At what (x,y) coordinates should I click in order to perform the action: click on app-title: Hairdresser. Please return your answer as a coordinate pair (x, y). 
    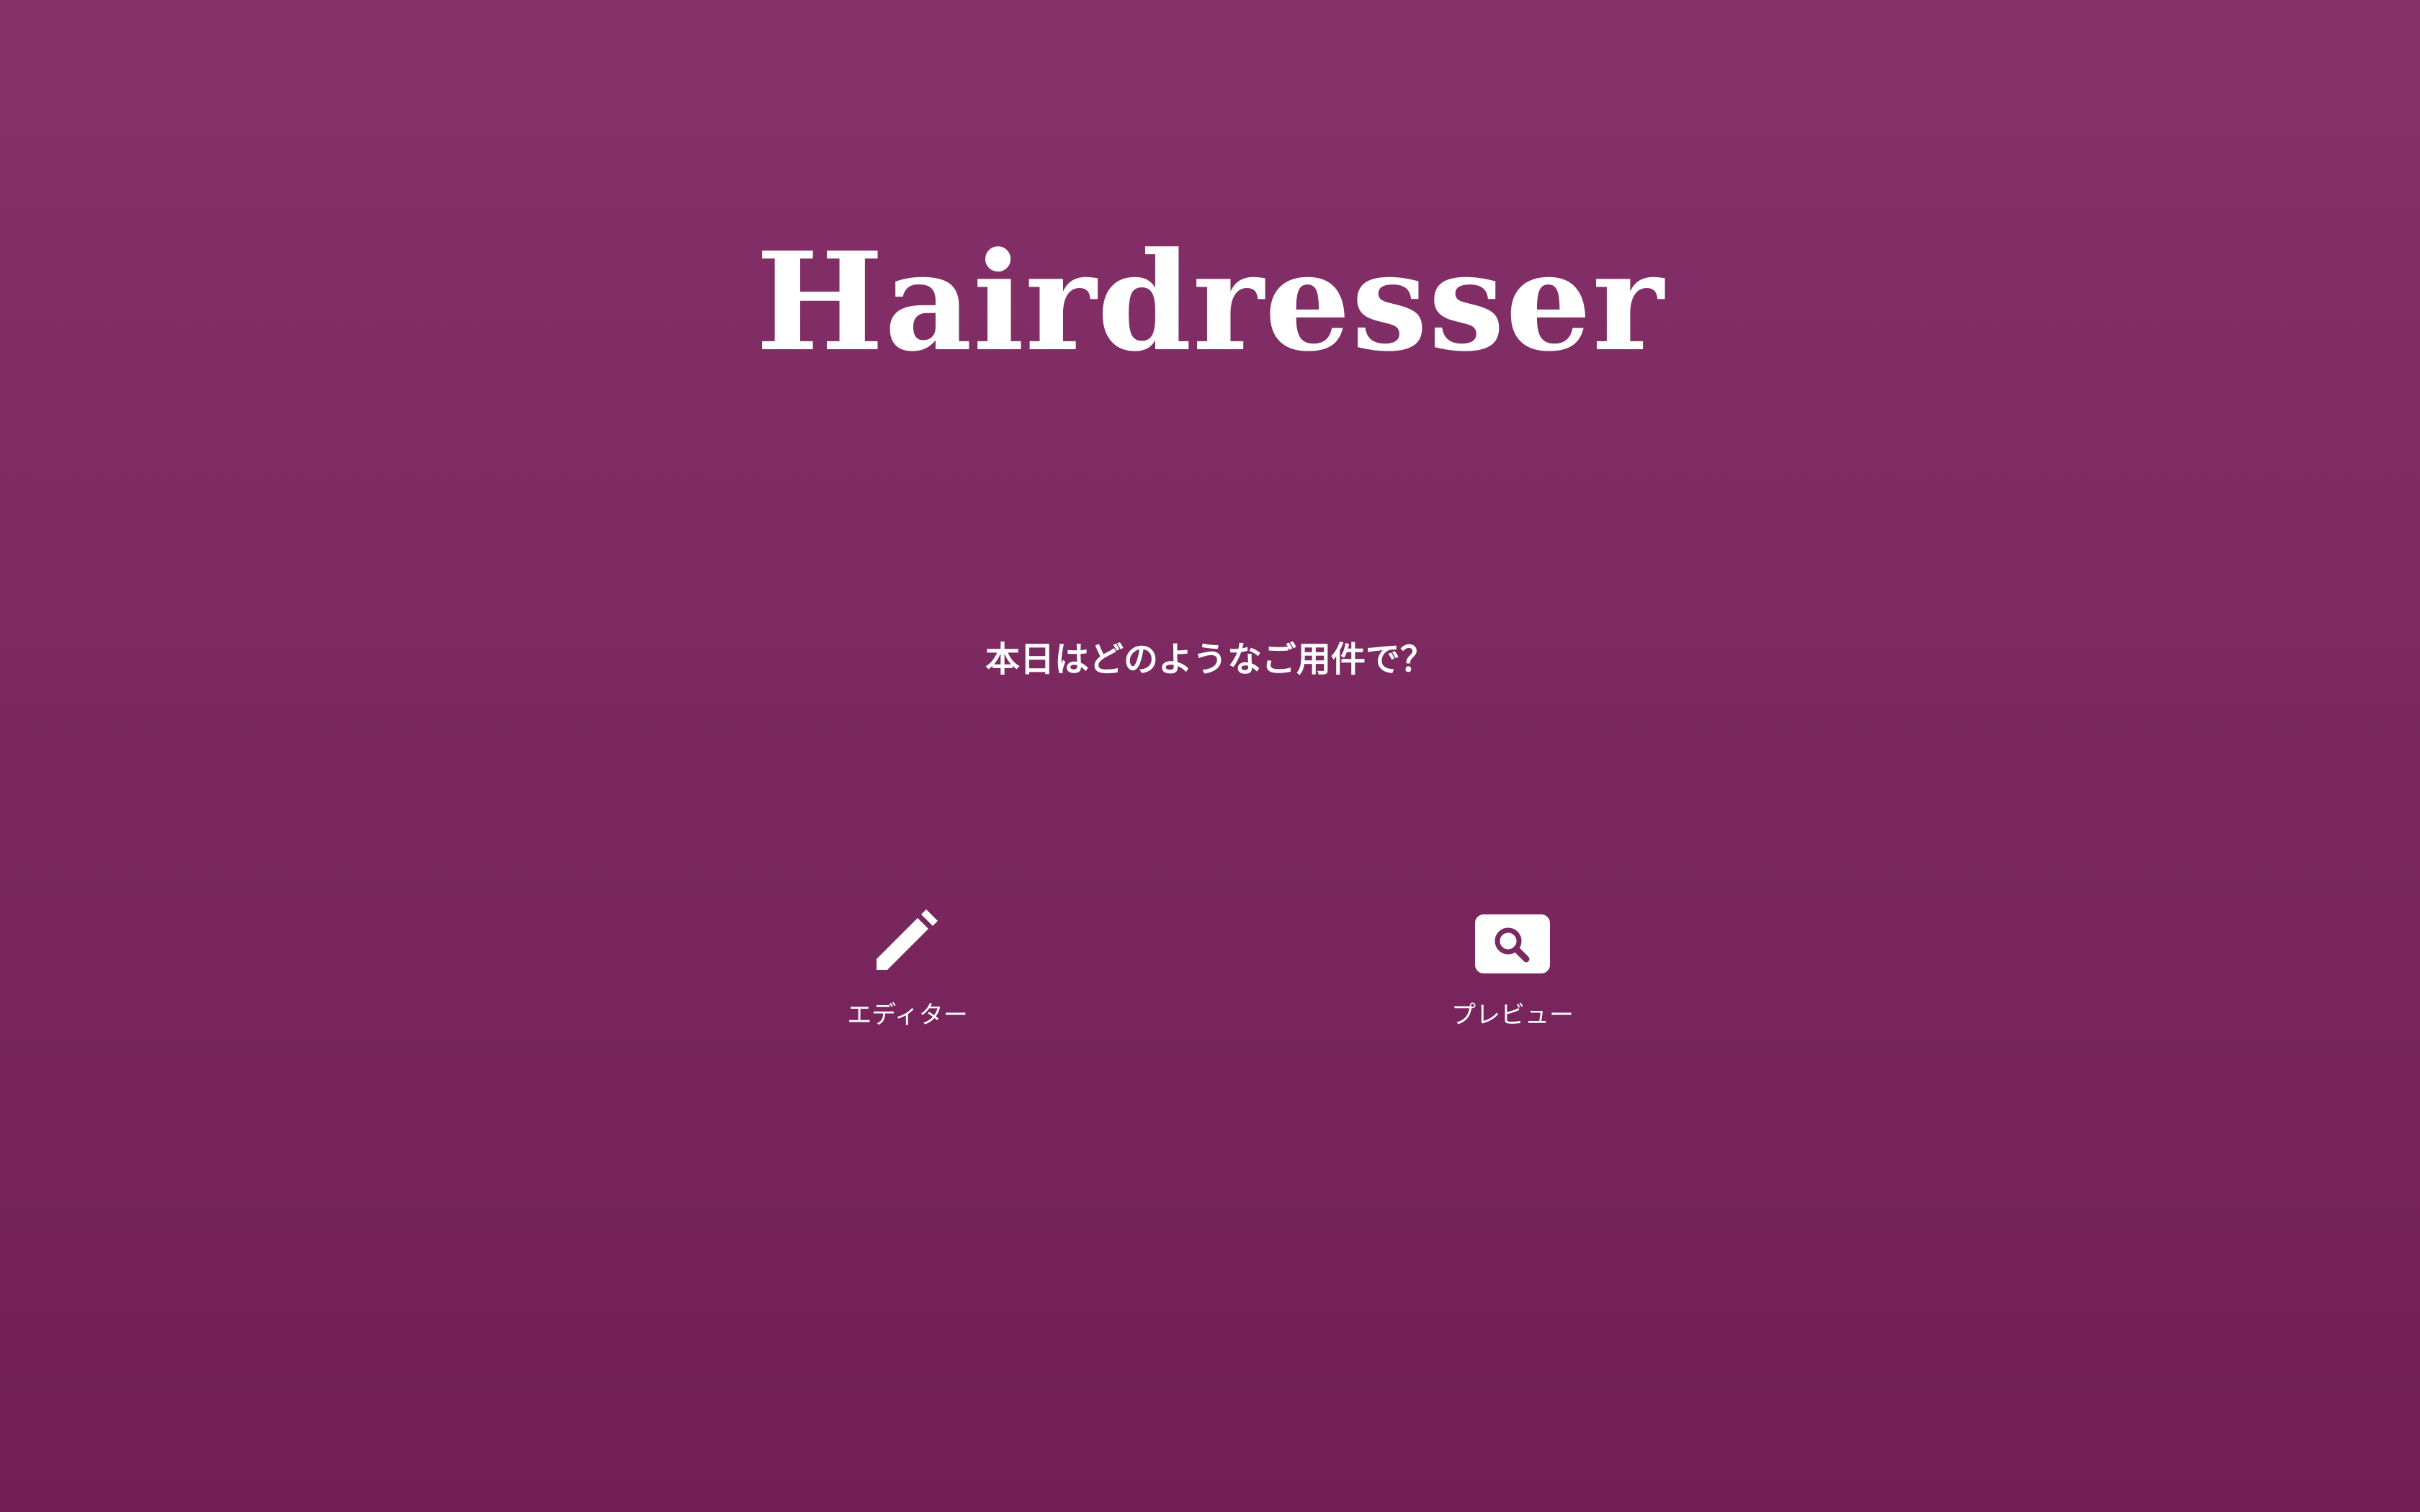
    Looking at the image, I should click on (1210, 302).